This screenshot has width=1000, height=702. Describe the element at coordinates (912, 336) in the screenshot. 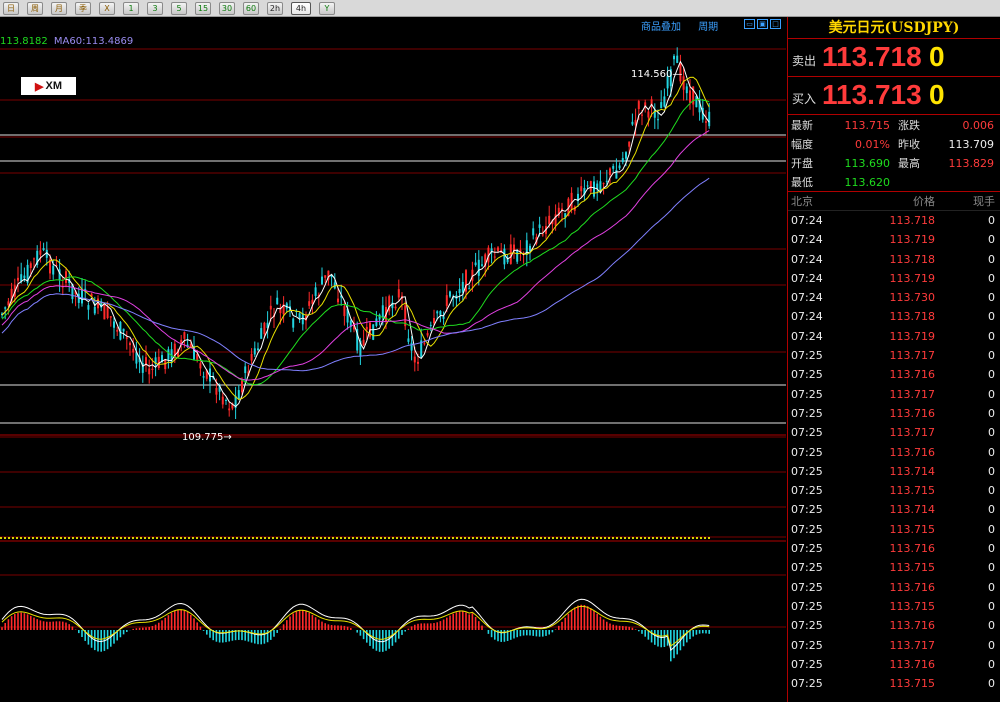

I see `tick-price: 113.719` at that location.